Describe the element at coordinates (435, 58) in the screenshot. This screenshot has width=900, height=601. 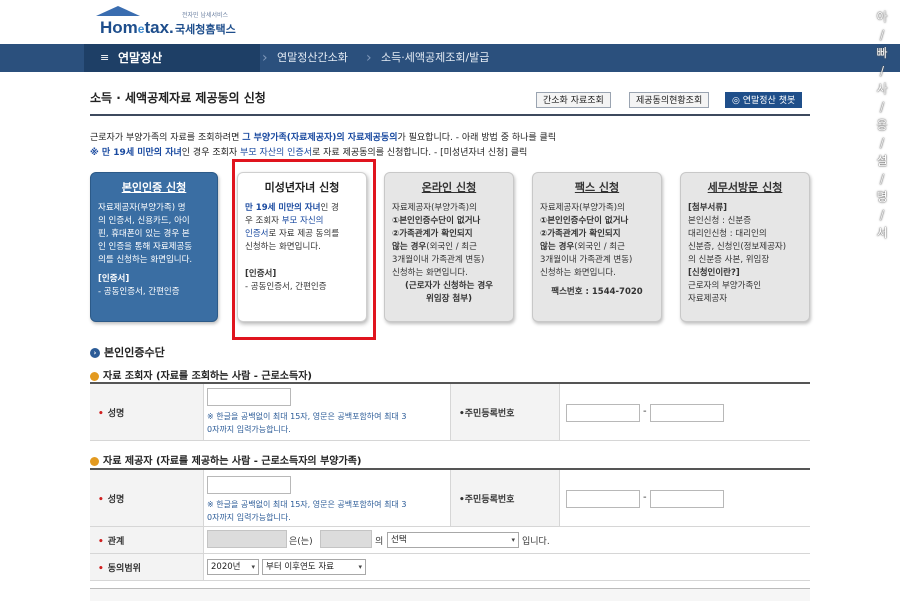
I see `breadcrumb-item-2: 소득·세액공제조회/발급` at that location.